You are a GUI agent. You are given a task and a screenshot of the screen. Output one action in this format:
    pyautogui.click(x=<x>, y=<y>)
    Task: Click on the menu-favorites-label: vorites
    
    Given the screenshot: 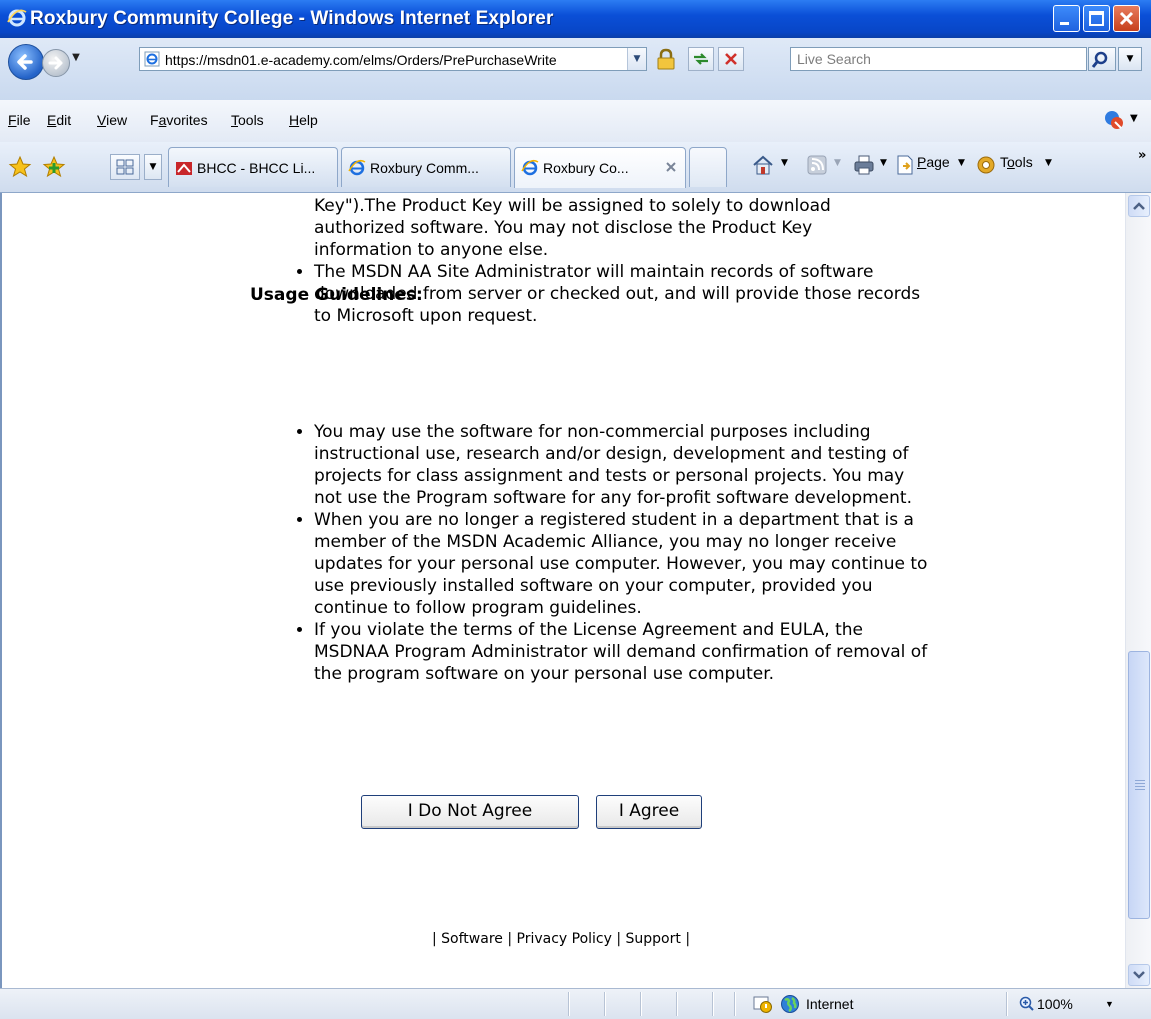 What is the action you would take?
    pyautogui.click(x=187, y=120)
    